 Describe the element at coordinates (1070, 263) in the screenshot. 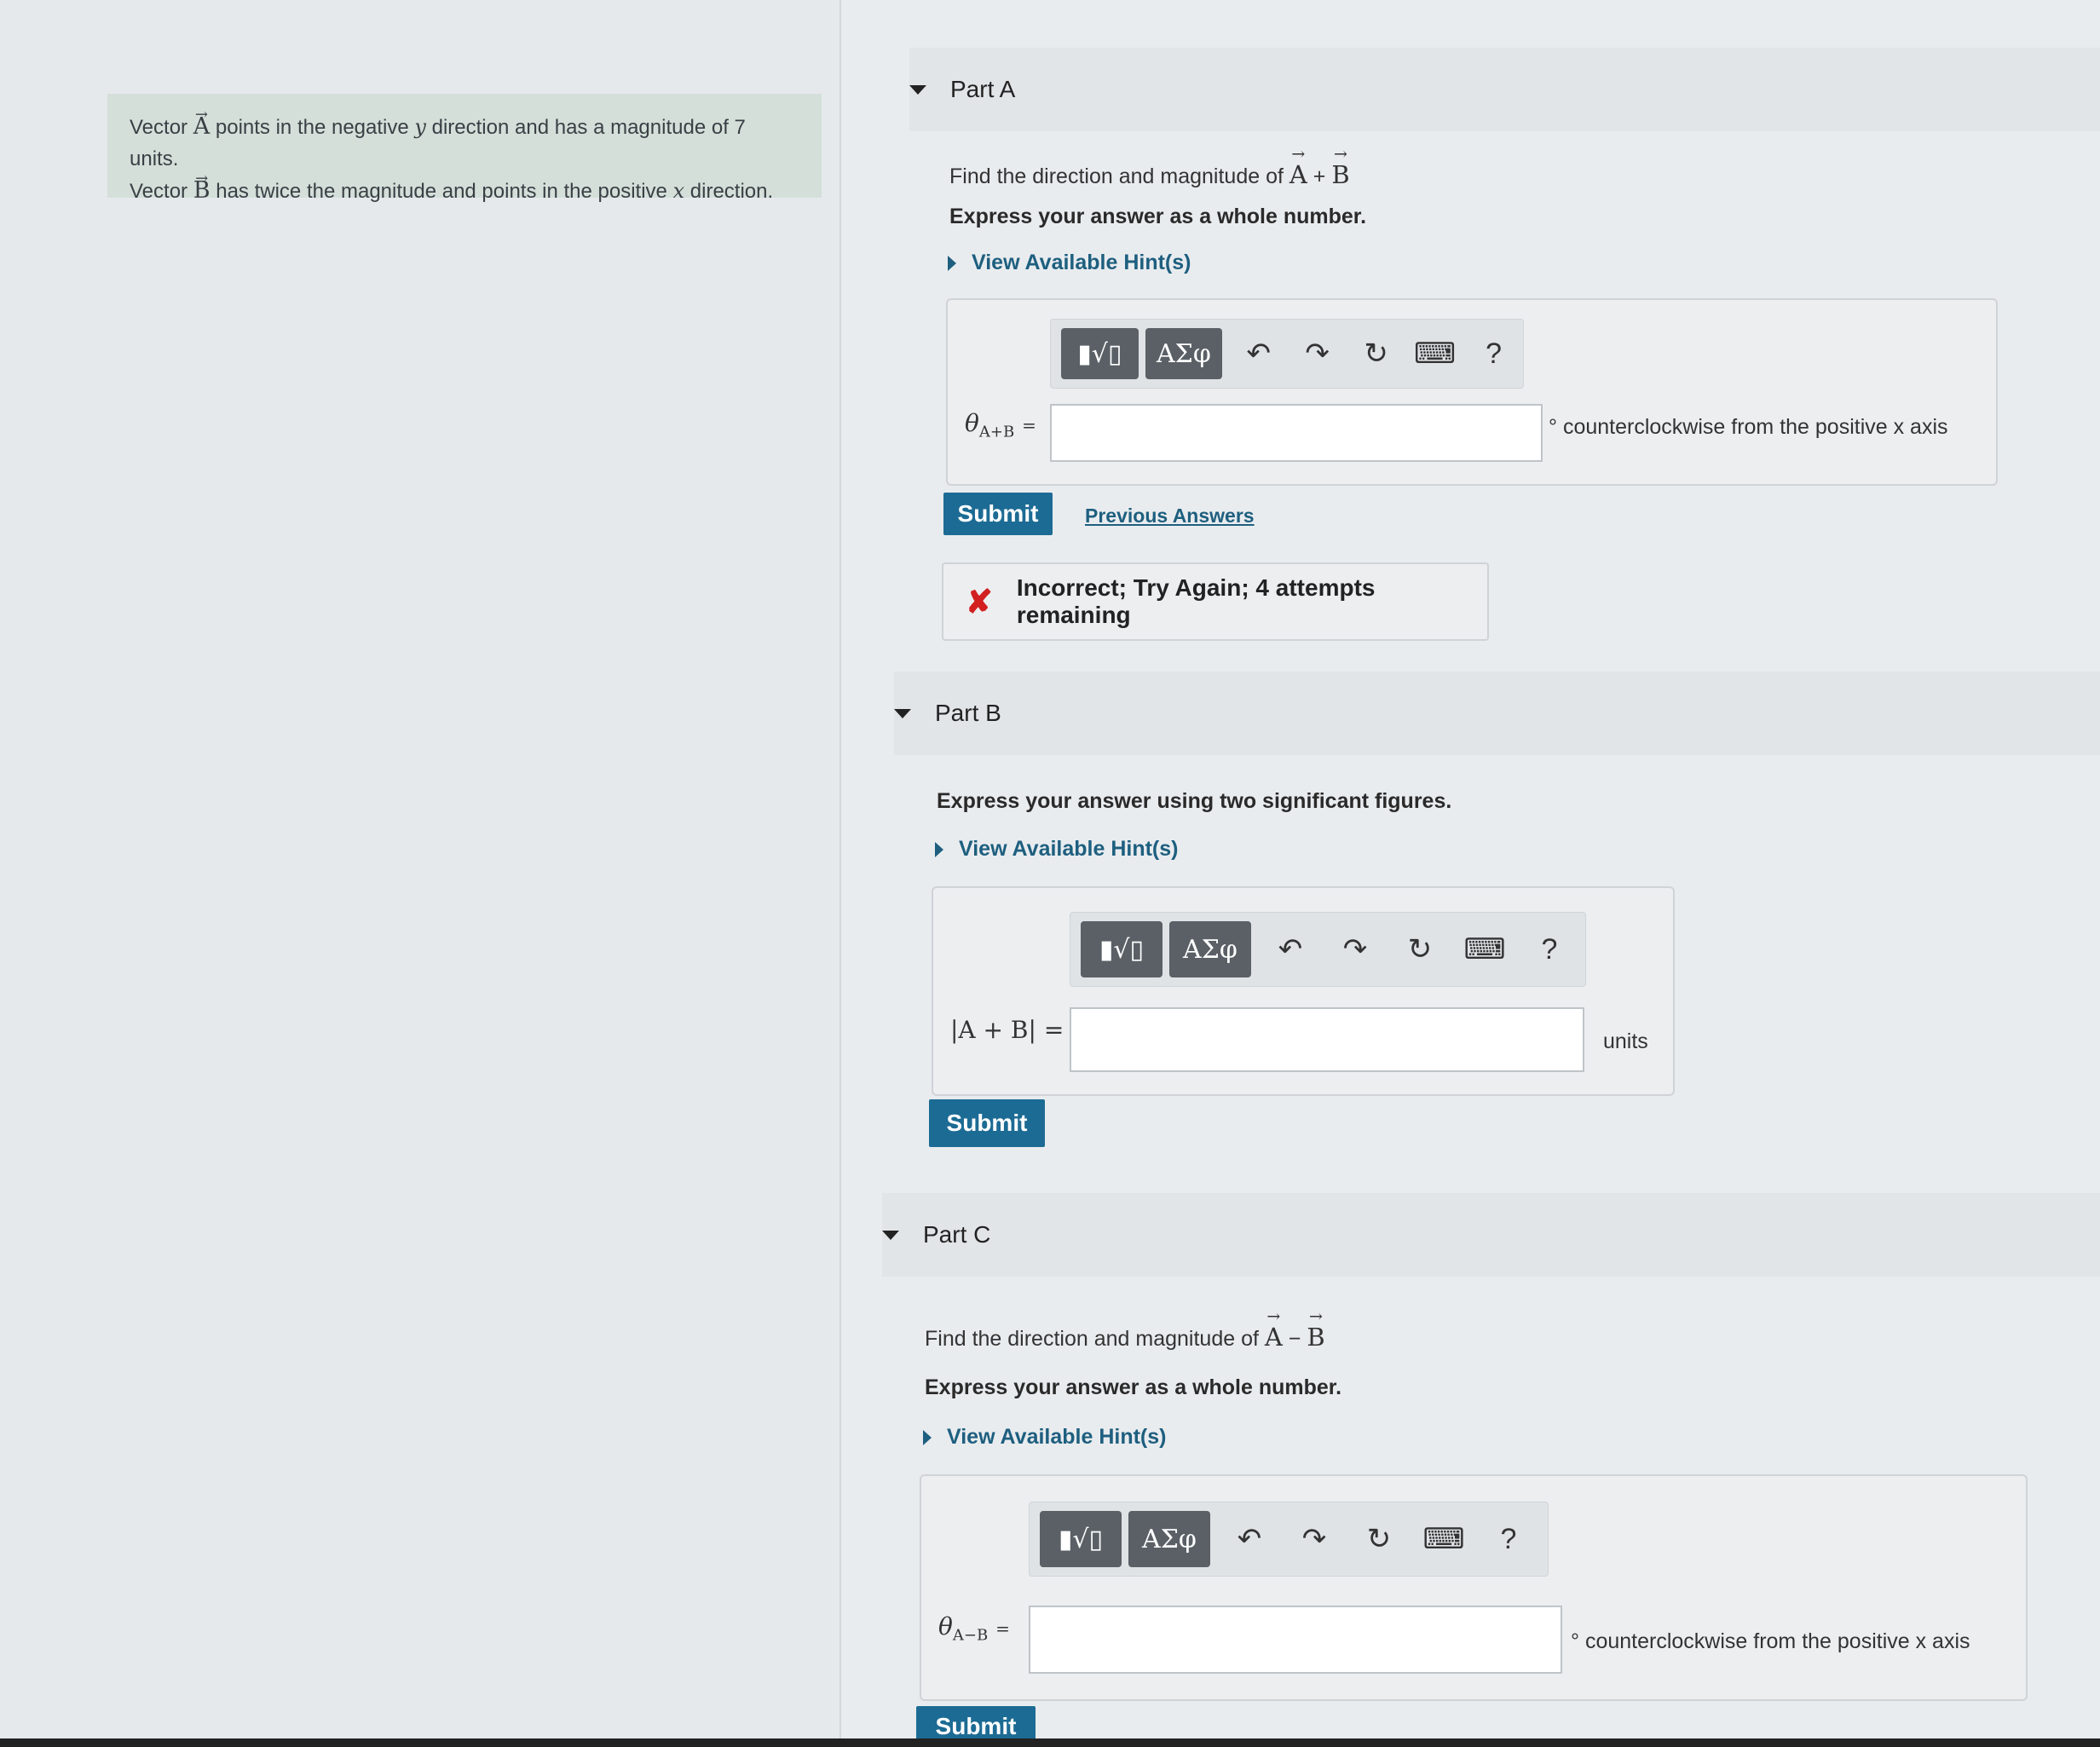

I see `part-a-hint-toggle: View Available Hint(s)` at that location.